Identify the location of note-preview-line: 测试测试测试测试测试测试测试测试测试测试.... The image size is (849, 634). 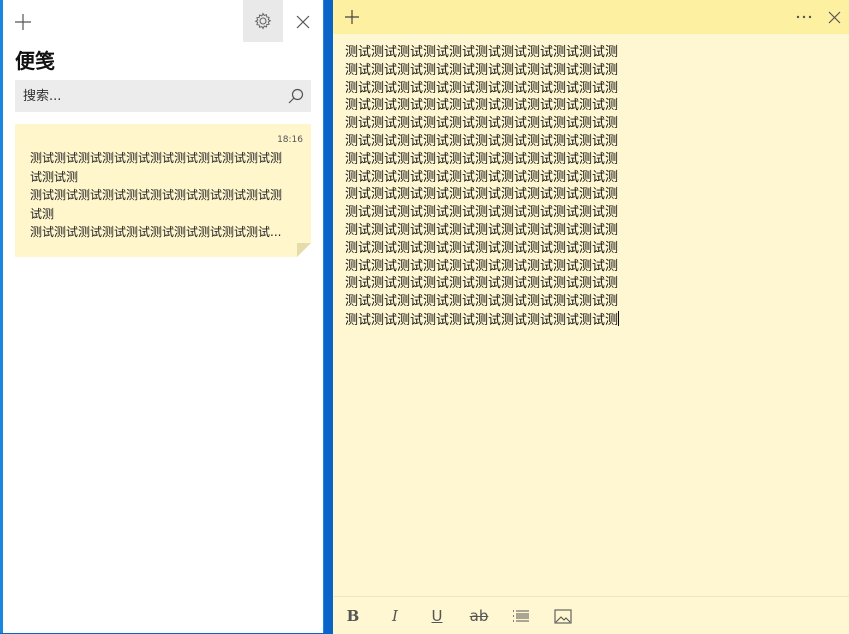
(156, 232).